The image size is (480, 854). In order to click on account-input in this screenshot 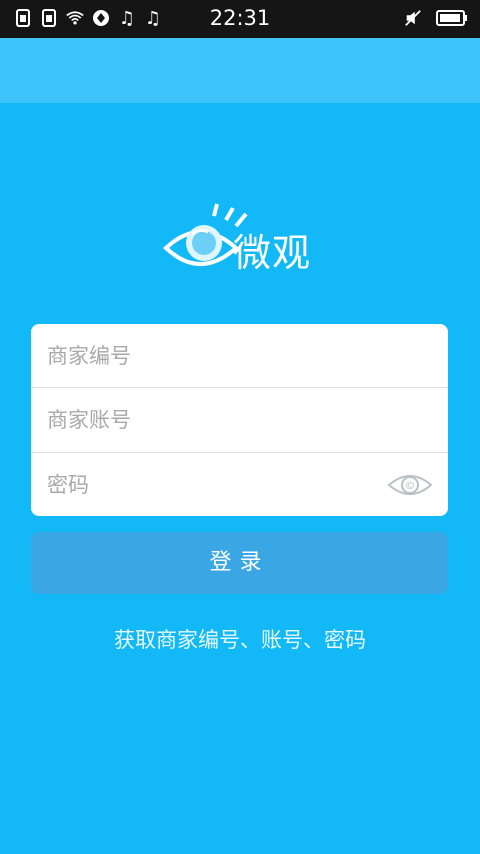, I will do `click(212, 420)`.